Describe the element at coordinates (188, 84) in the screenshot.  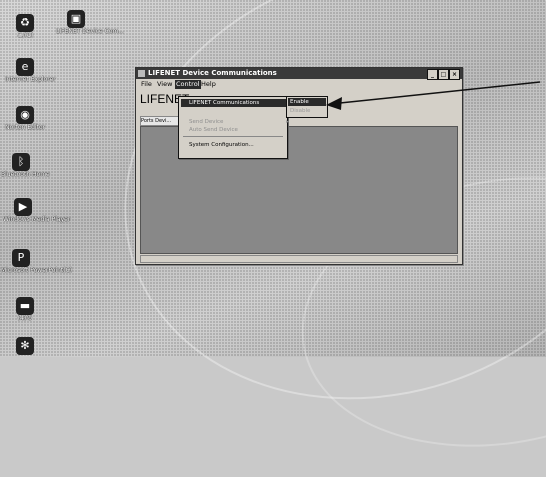
I see `menu-control: Control` at that location.